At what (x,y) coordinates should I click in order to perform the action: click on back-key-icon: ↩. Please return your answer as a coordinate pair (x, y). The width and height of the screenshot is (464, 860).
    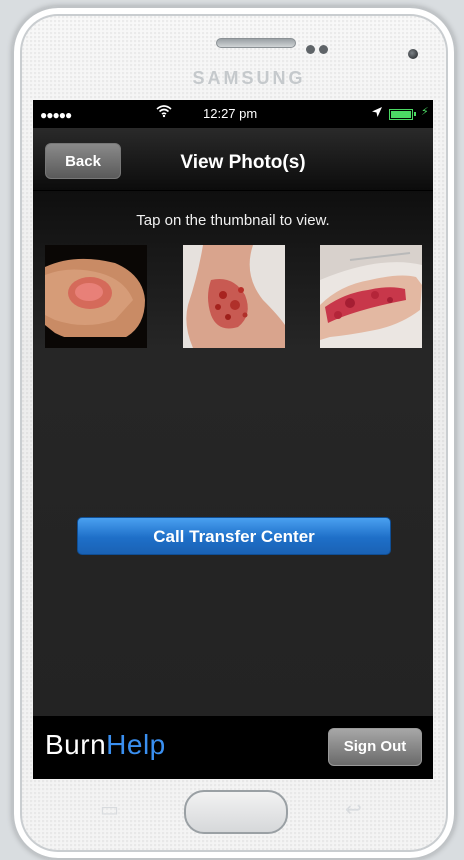
    Looking at the image, I should click on (353, 809).